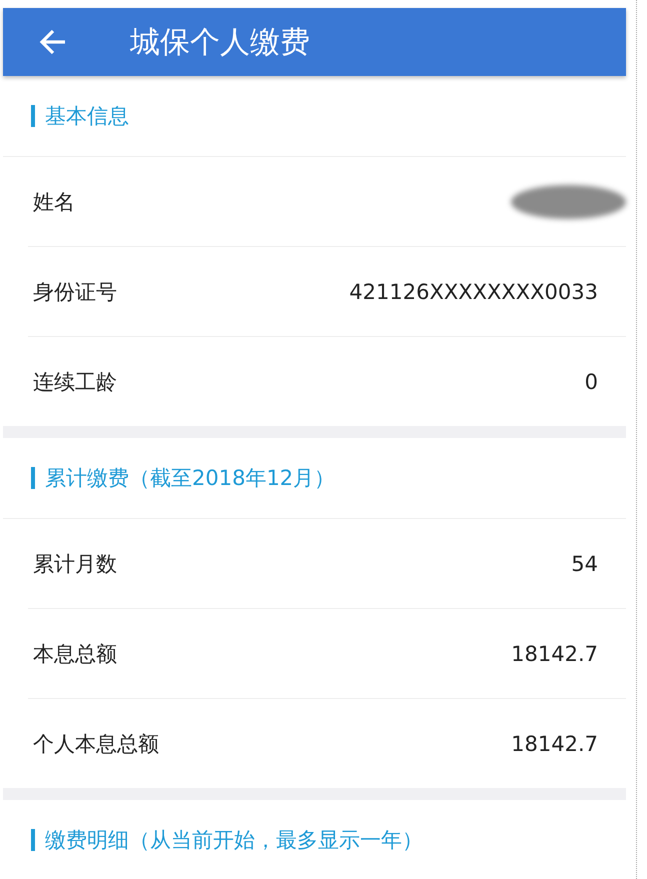 This screenshot has height=879, width=647. I want to click on field-label: 身份证号, so click(75, 292).